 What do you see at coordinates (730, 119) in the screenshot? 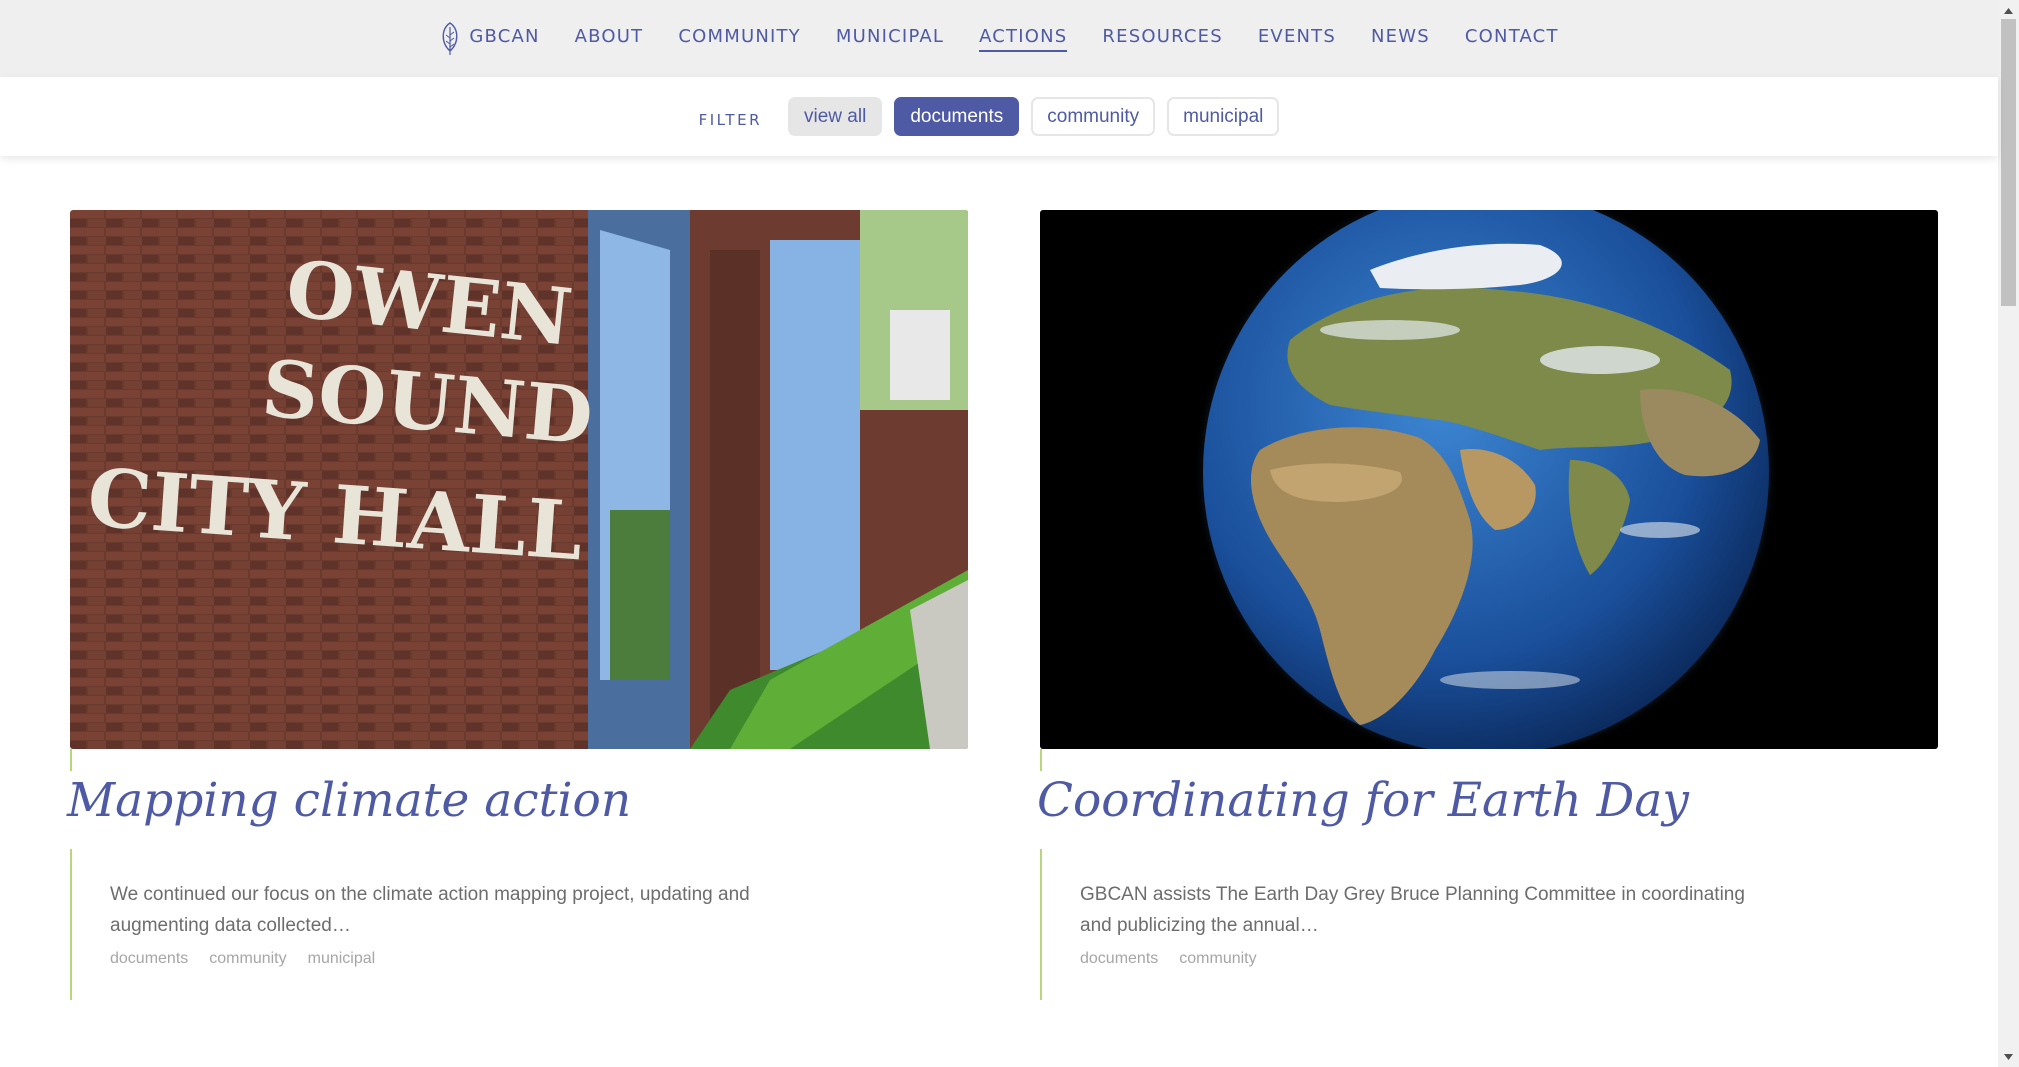
I see `filter-label: FILTER` at bounding box center [730, 119].